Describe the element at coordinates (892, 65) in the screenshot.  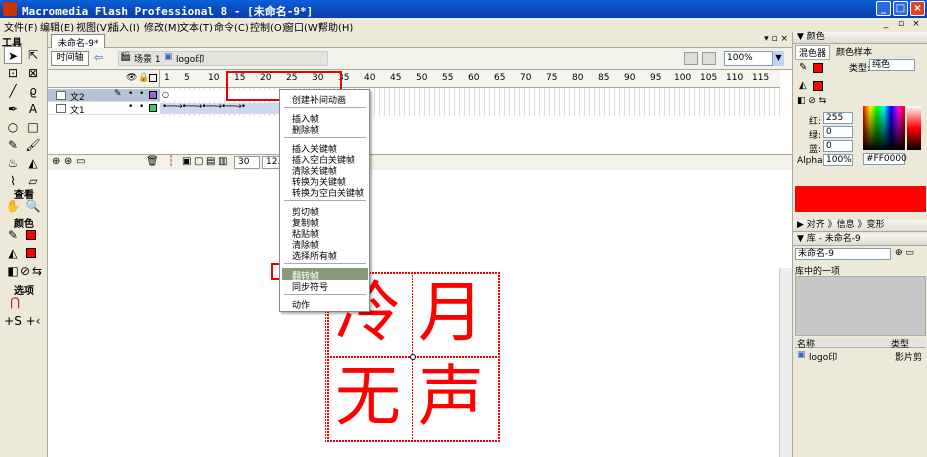
I see `type-select: 纯色` at that location.